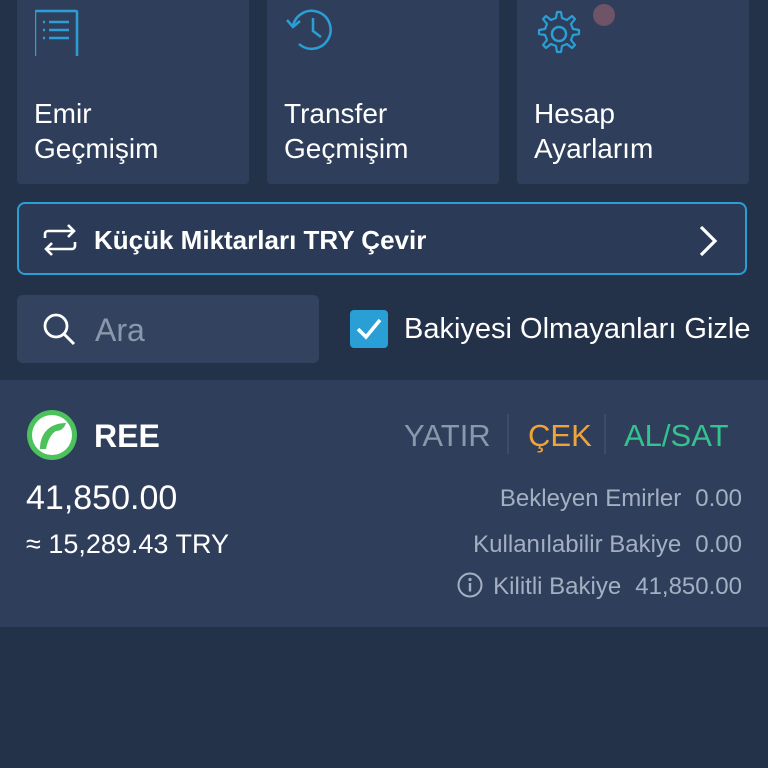  Describe the element at coordinates (260, 240) in the screenshot. I see `convert-label: Küçük Miktarları TRY Çevir` at that location.